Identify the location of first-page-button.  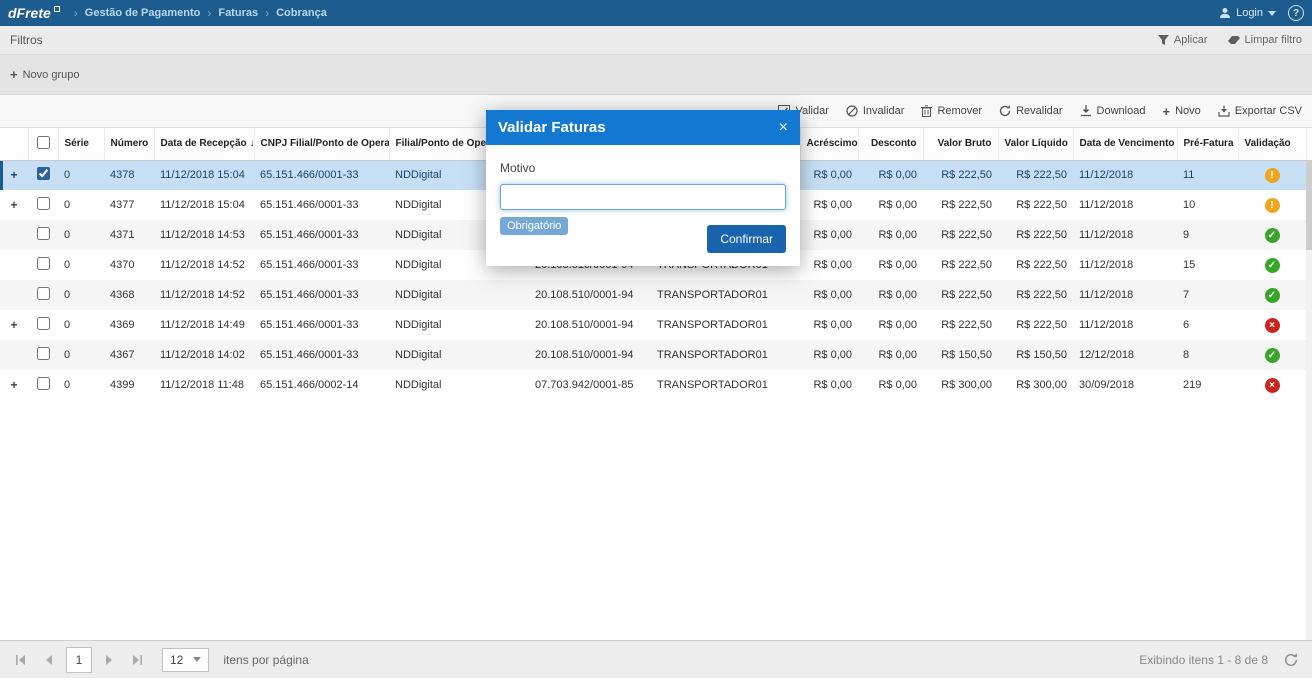
(21, 660).